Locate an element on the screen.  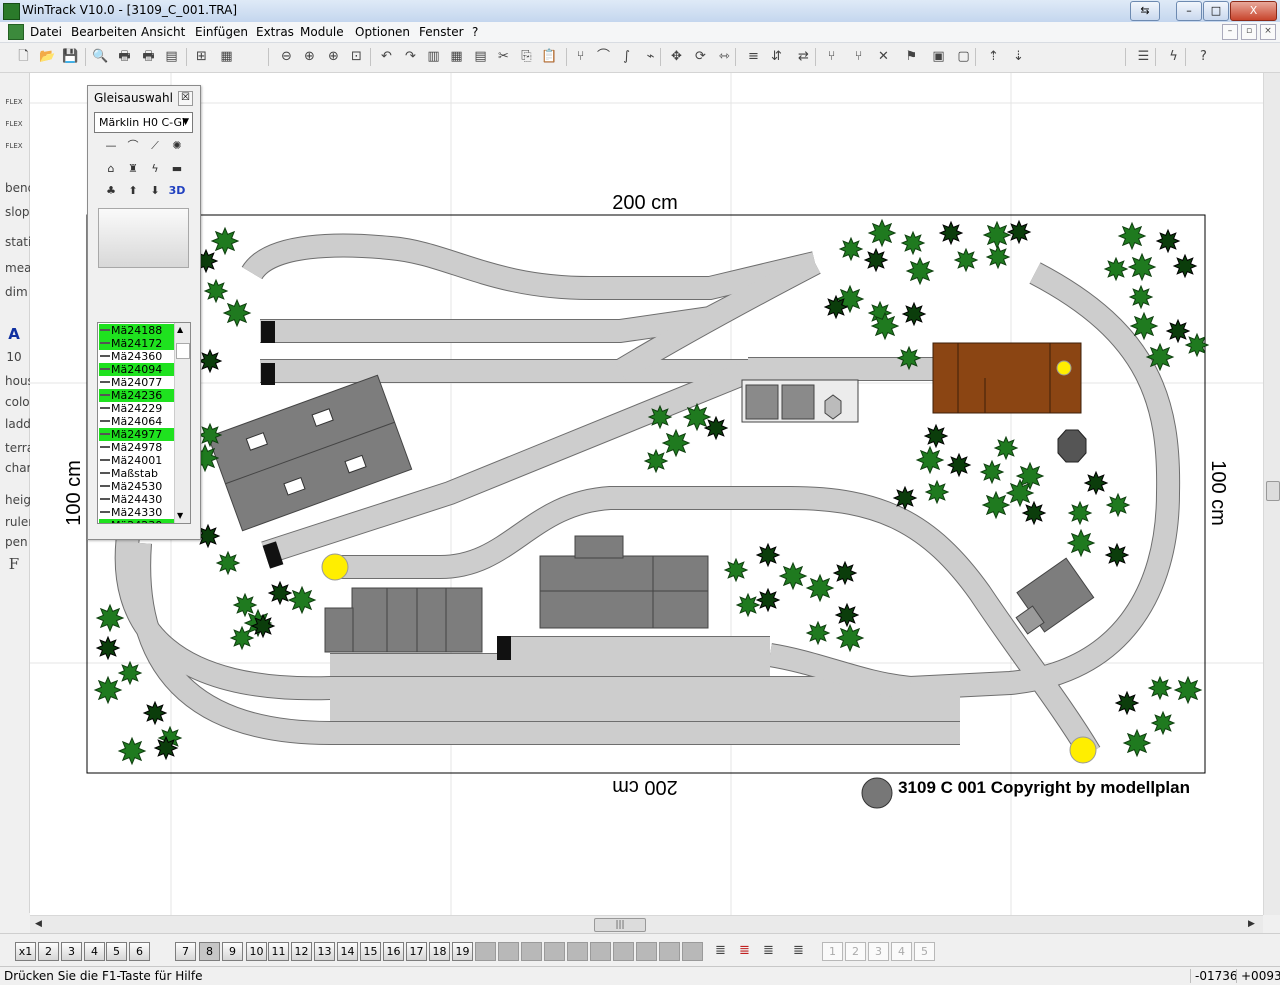
layer-button-14: 14 is located at coordinates (347, 951).